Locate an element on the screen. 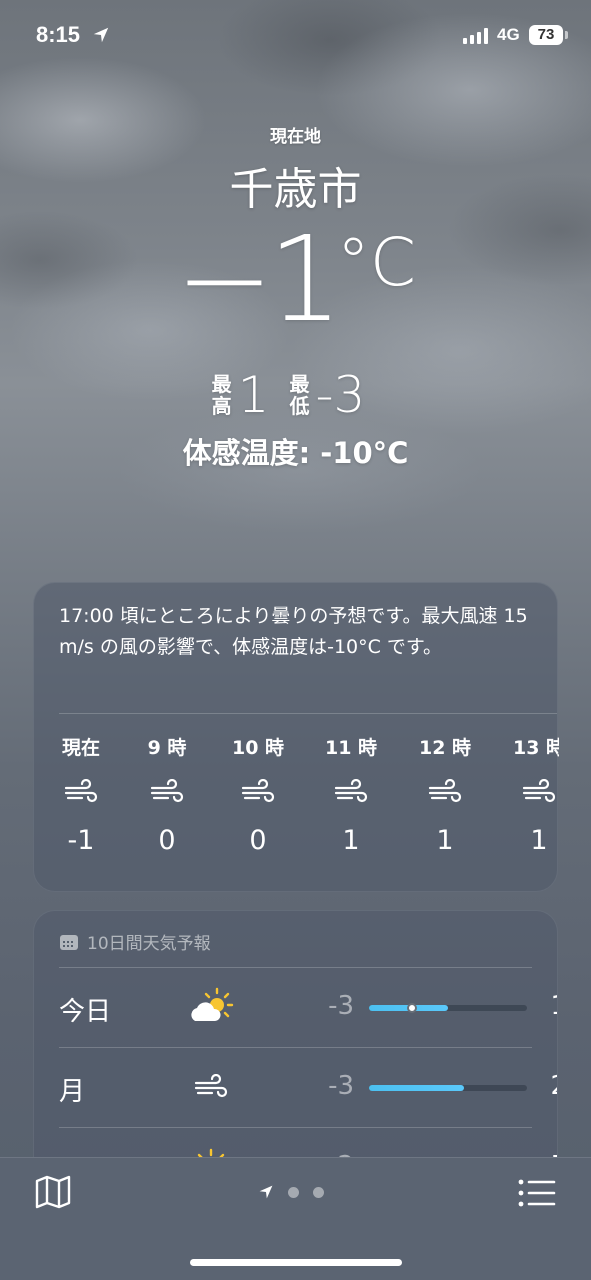 Image resolution: width=591 pixels, height=1280 pixels. current-temperature: −1°C is located at coordinates (295, 279).